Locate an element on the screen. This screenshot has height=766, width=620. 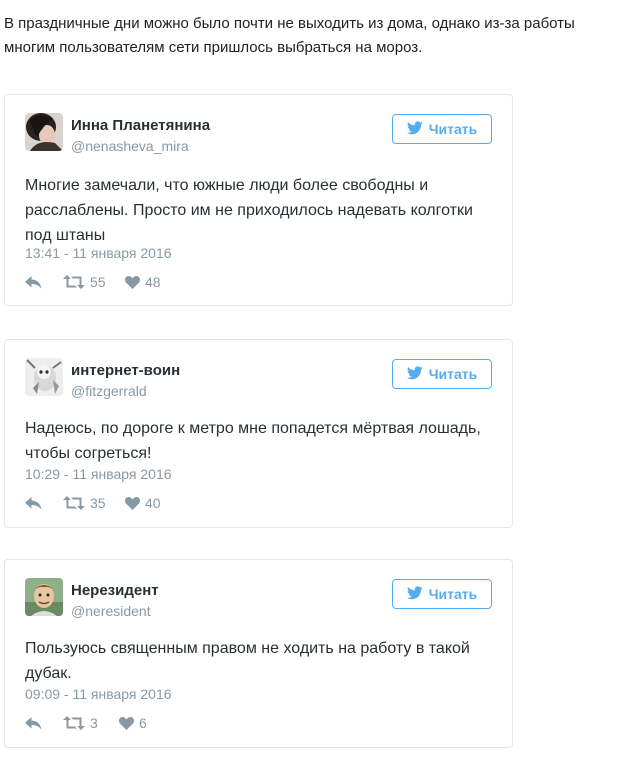
user-name: Инна Планетянина is located at coordinates (140, 125).